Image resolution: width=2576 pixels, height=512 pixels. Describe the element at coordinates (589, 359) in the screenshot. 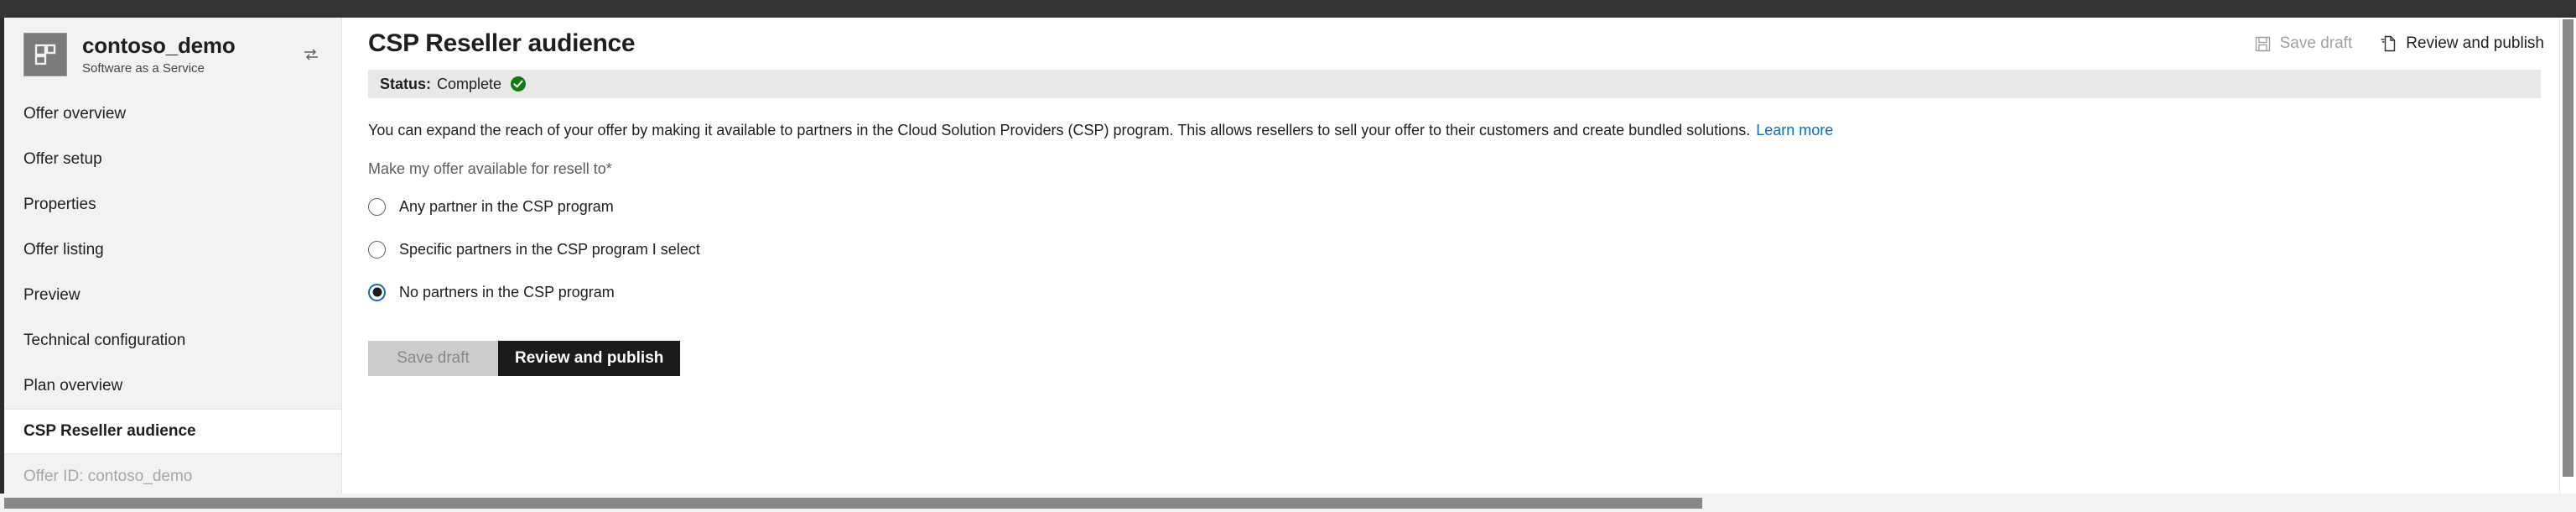

I see `review-and-publish-button: Review and publish` at that location.